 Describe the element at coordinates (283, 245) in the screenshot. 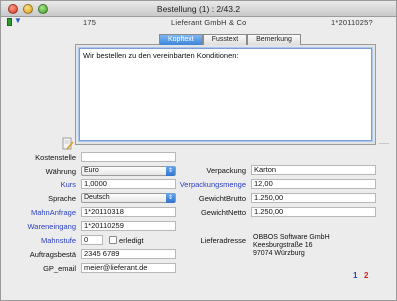

I see `address-line: Keesburgstraße 16` at that location.